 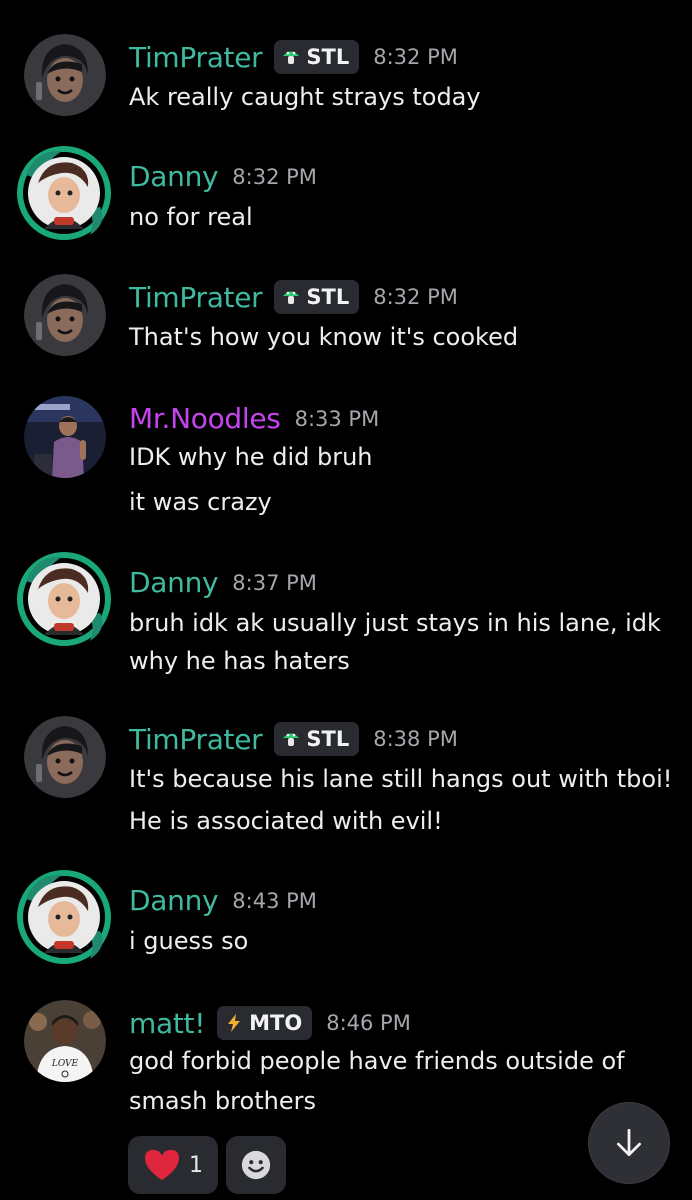 I want to click on add-reaction-icon, so click(x=256, y=1165).